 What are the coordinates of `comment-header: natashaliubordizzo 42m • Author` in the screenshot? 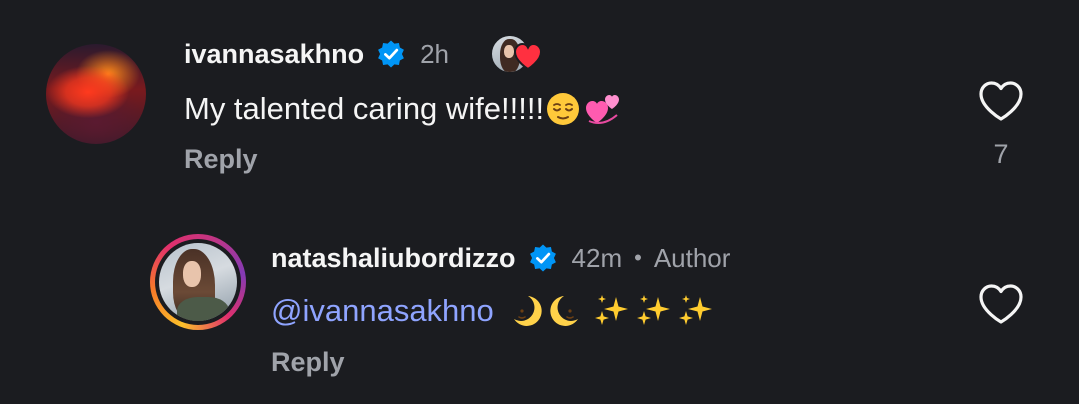 It's located at (500, 258).